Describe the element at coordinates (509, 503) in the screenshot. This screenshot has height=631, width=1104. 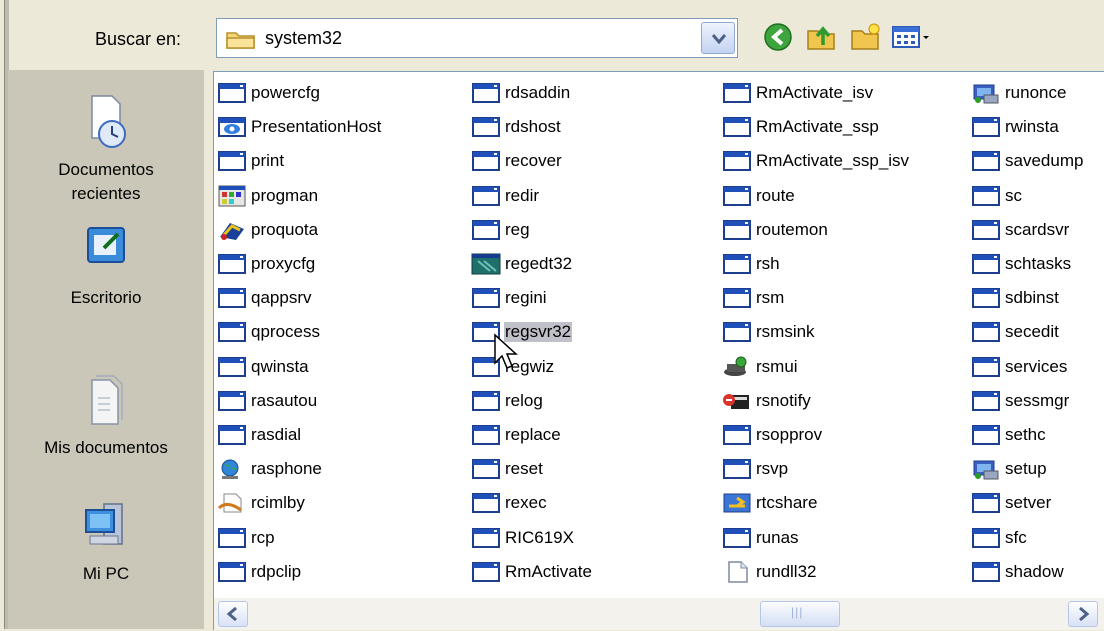
I see `file-item: rexec` at that location.